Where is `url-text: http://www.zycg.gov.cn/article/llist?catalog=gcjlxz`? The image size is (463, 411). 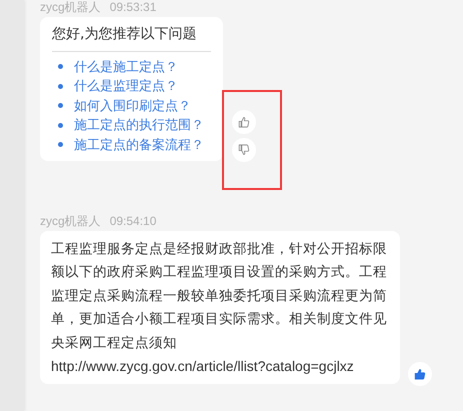 url-text: http://www.zycg.gov.cn/article/llist?catalog=gcjlxz is located at coordinates (203, 366).